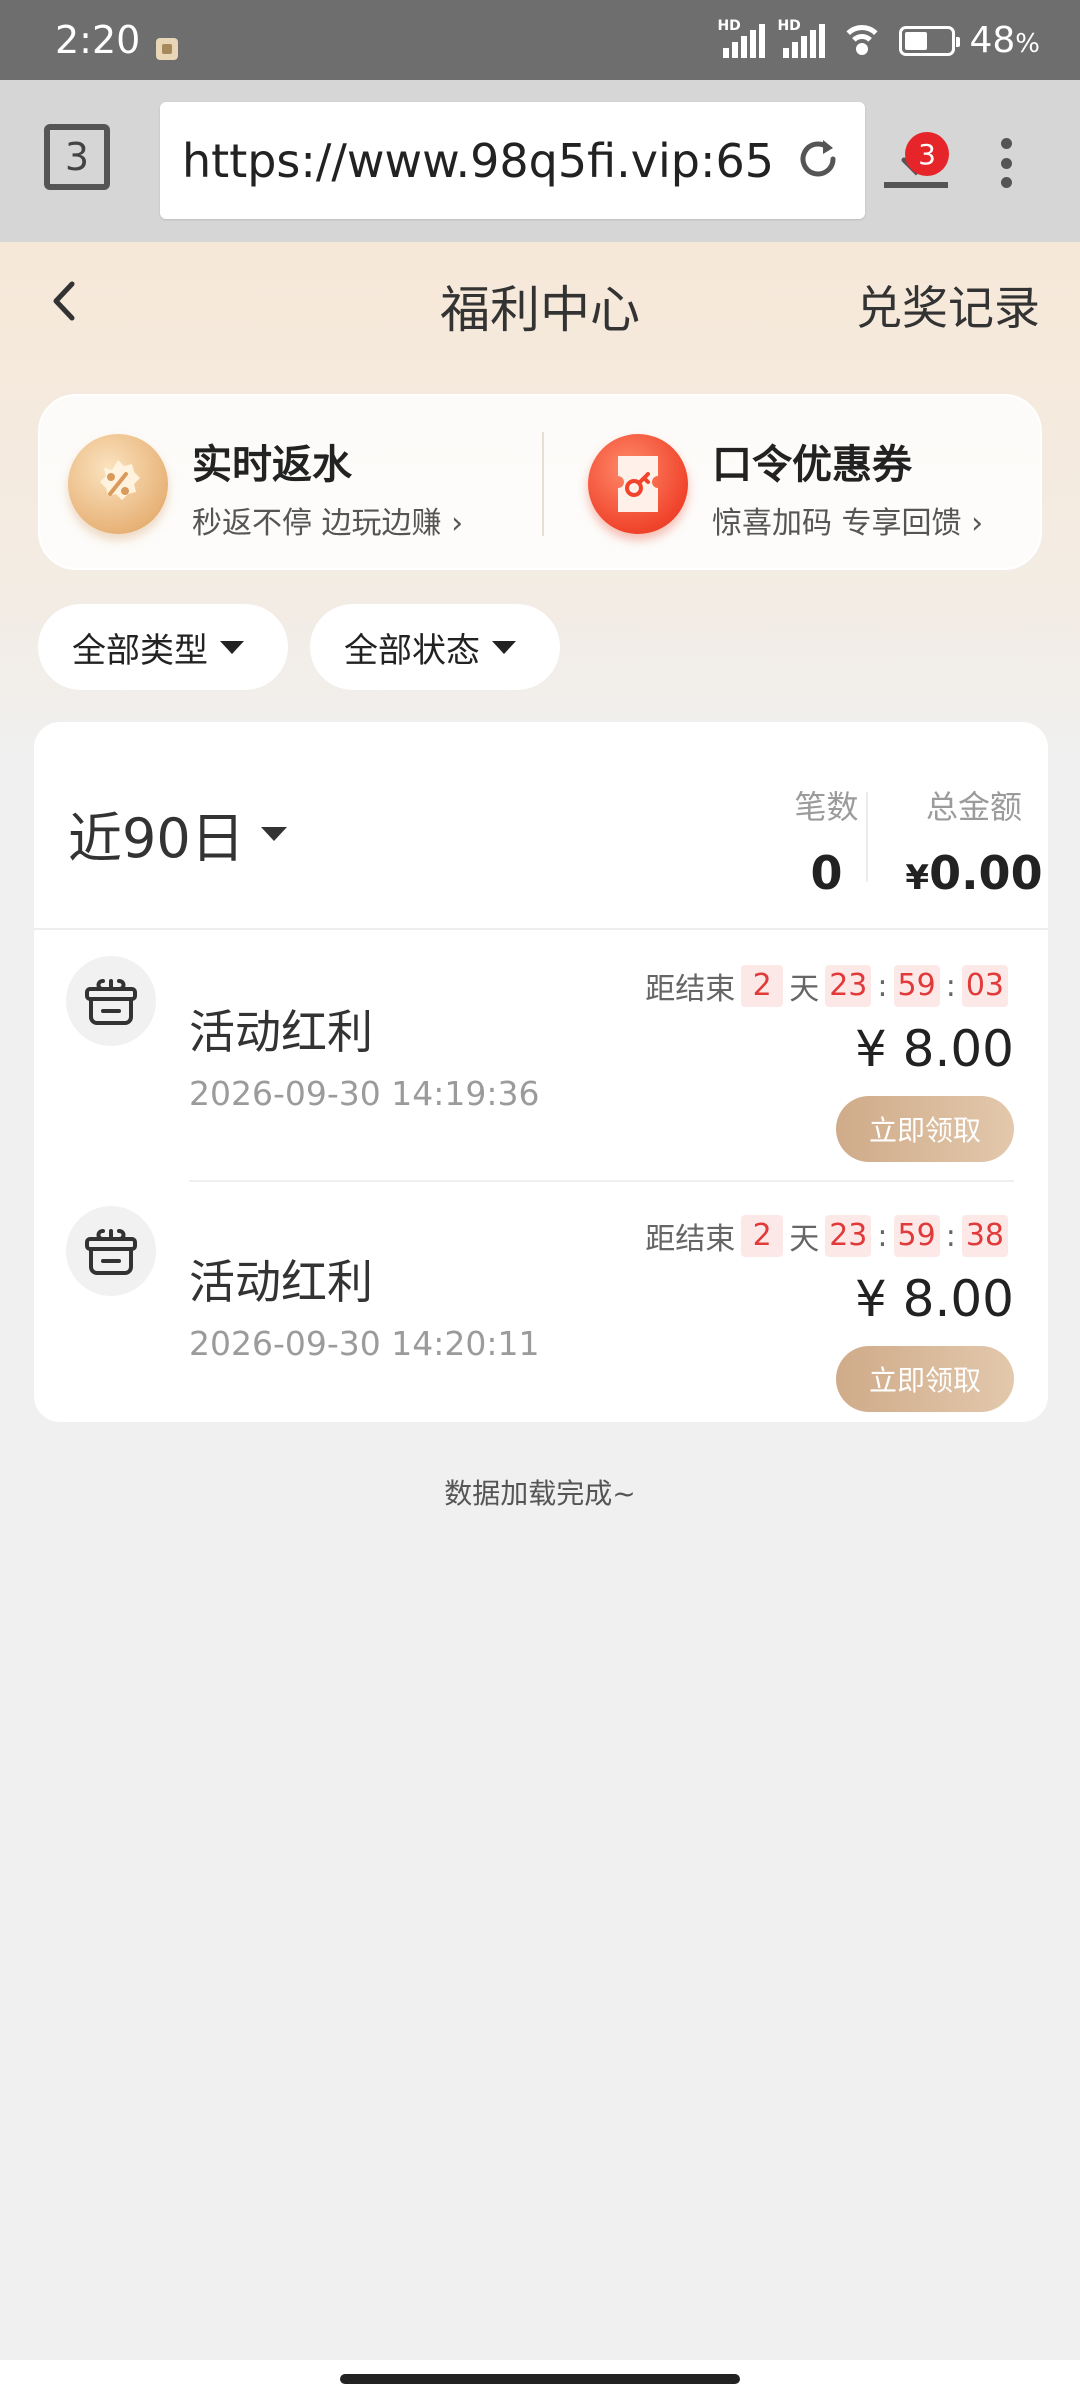 The height and width of the screenshot is (2400, 1080). What do you see at coordinates (848, 523) in the screenshot?
I see `promo-subtitle: 惊喜加码 专享回馈 ›` at bounding box center [848, 523].